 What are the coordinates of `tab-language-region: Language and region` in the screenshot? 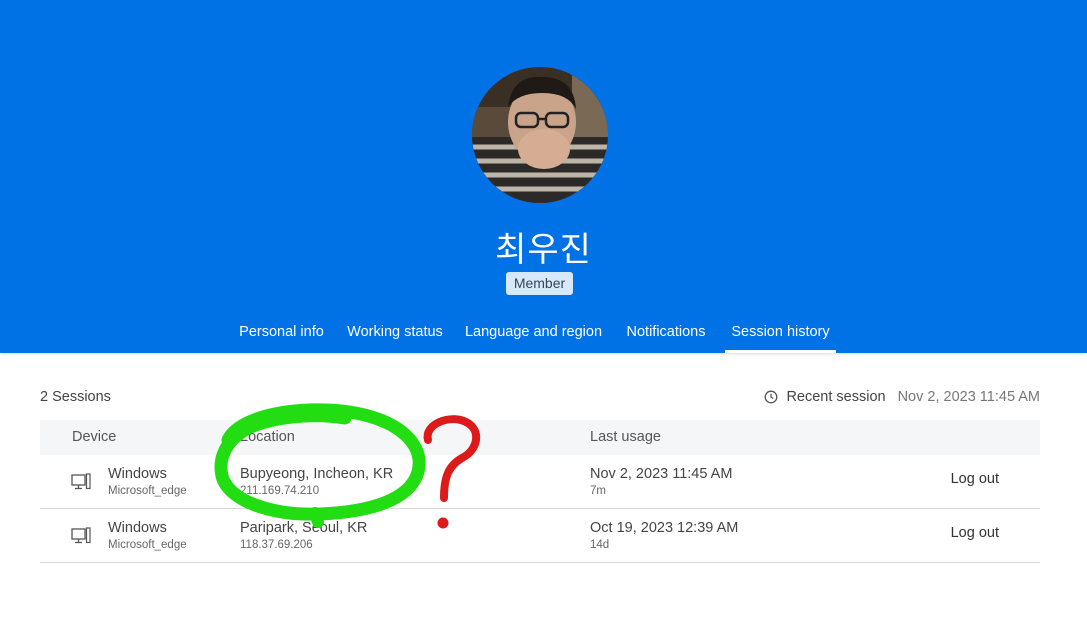 It's located at (533, 332).